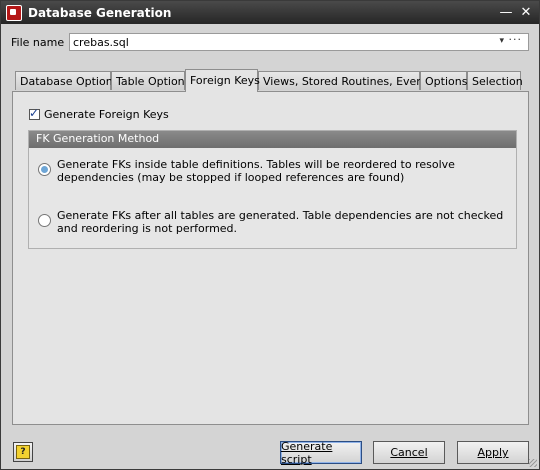 The width and height of the screenshot is (540, 470). Describe the element at coordinates (299, 42) in the screenshot. I see `file-name-input: crebas.sql ▾ ···` at that location.